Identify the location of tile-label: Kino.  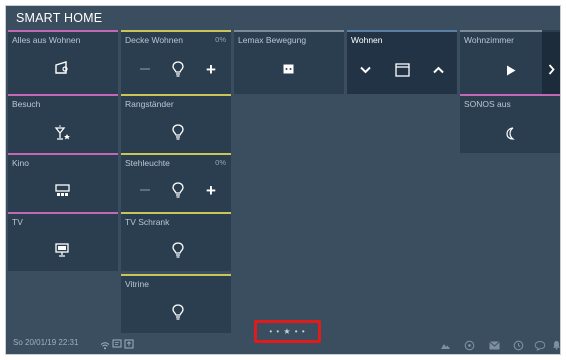
(21, 163).